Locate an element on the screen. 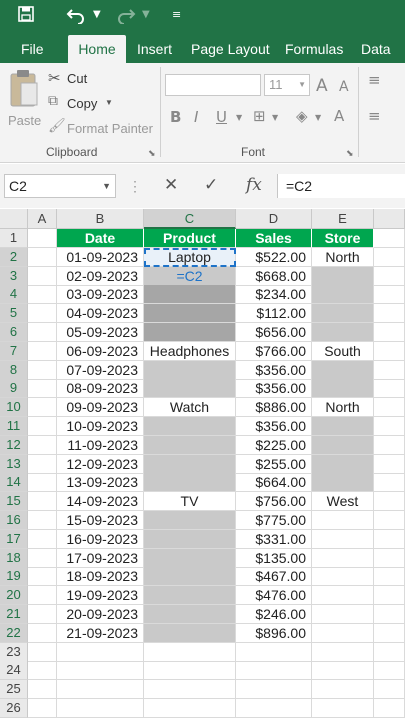  cell-e19 is located at coordinates (343, 577).